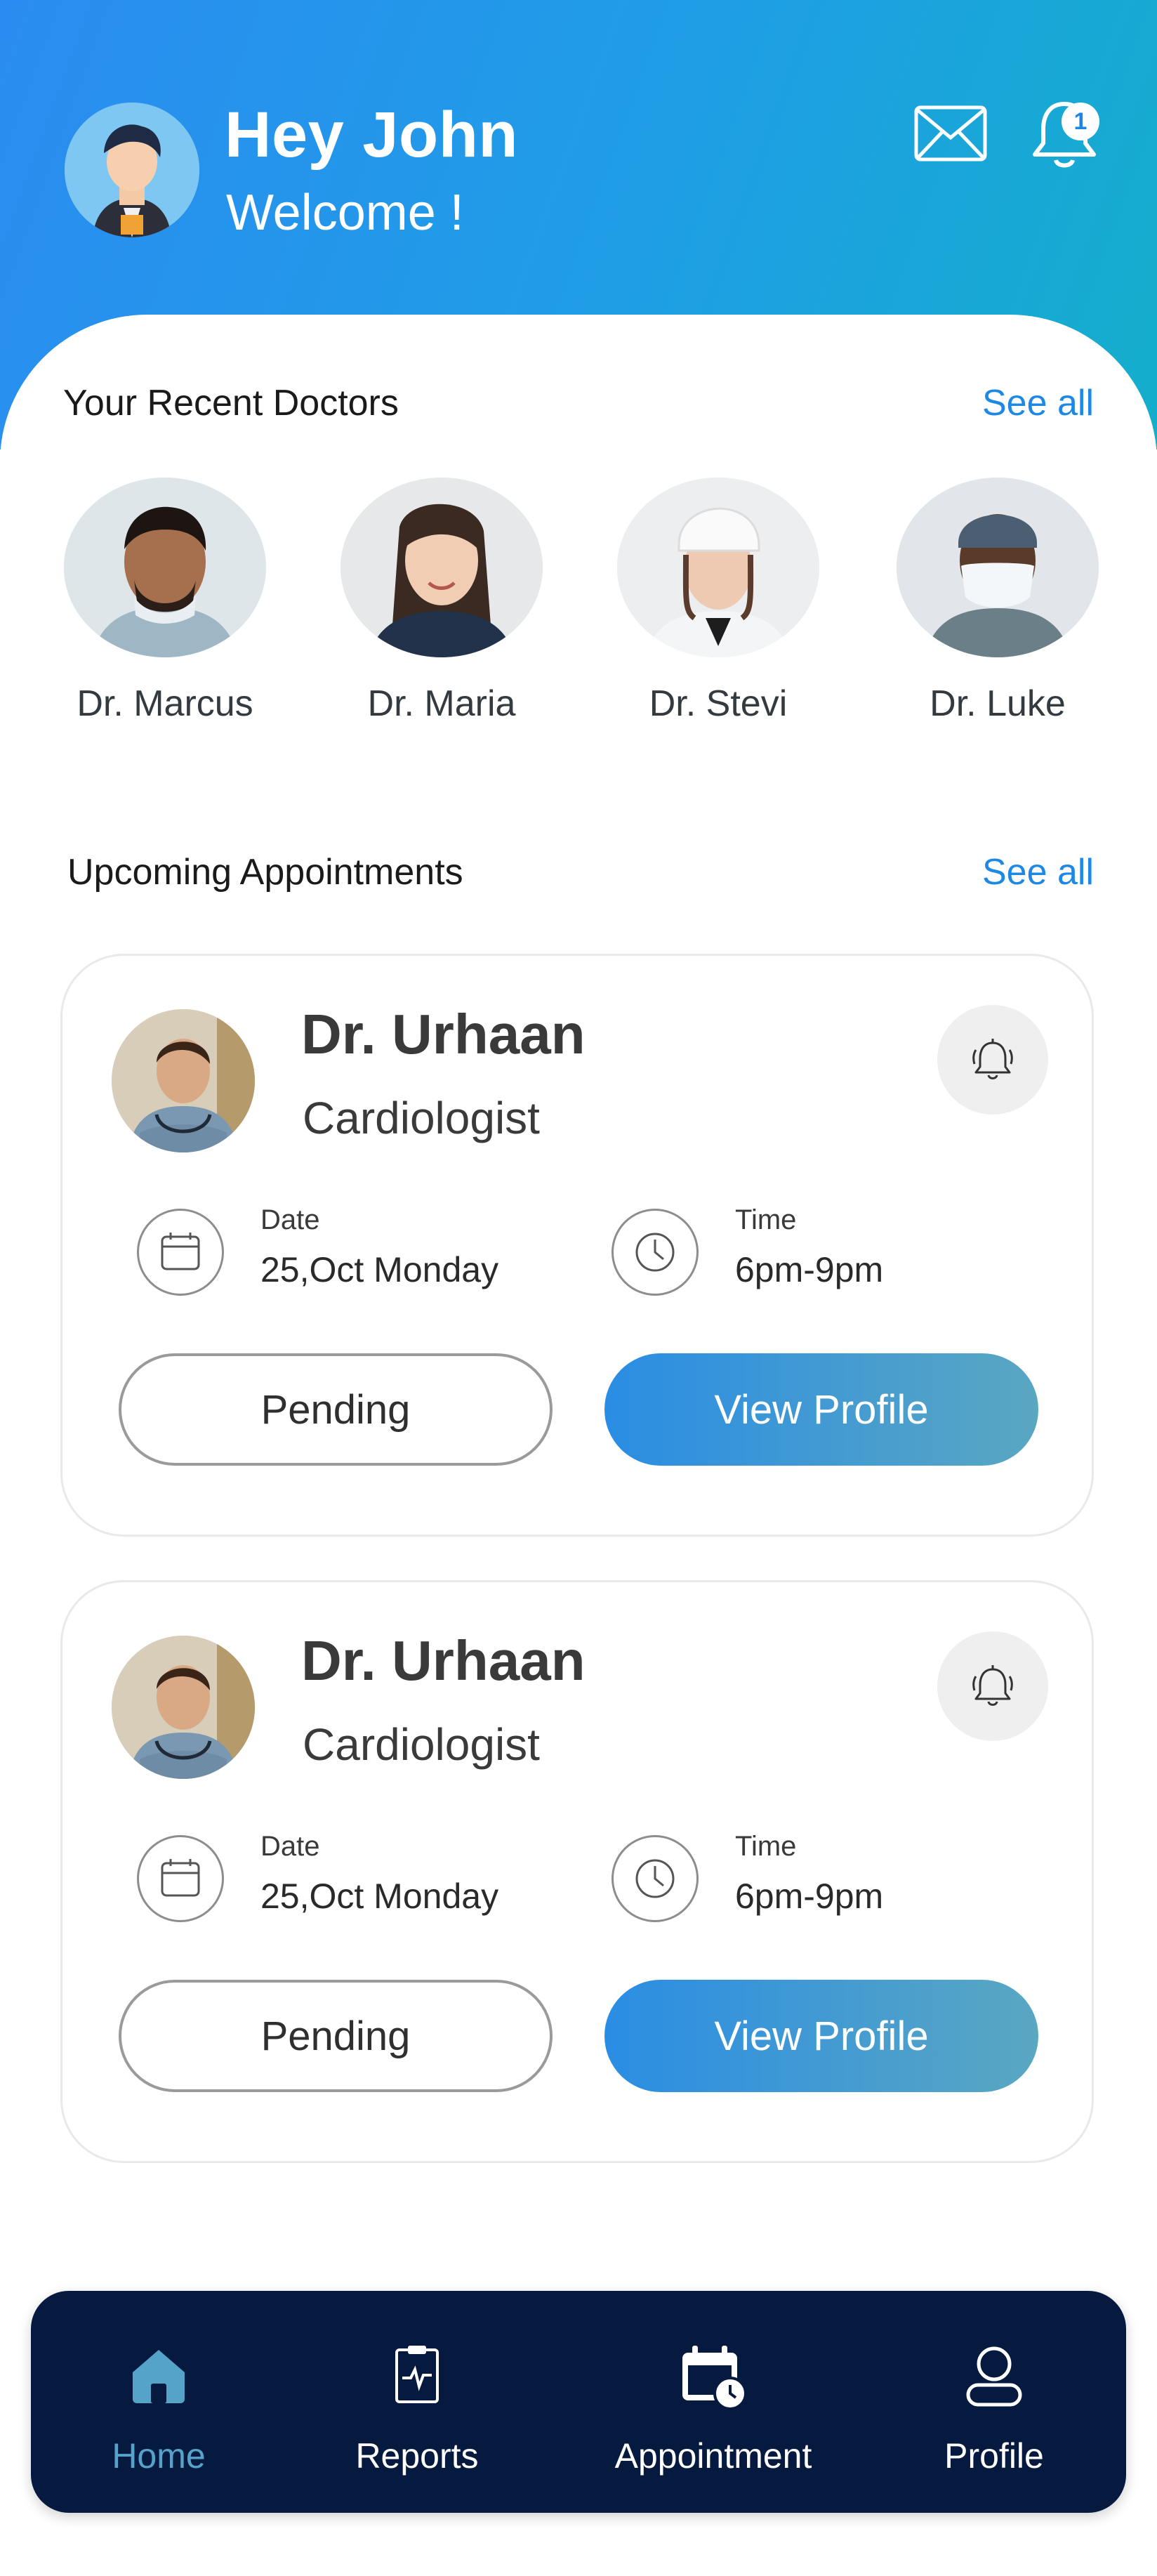  I want to click on recent-doctors-see-all: See all, so click(1038, 403).